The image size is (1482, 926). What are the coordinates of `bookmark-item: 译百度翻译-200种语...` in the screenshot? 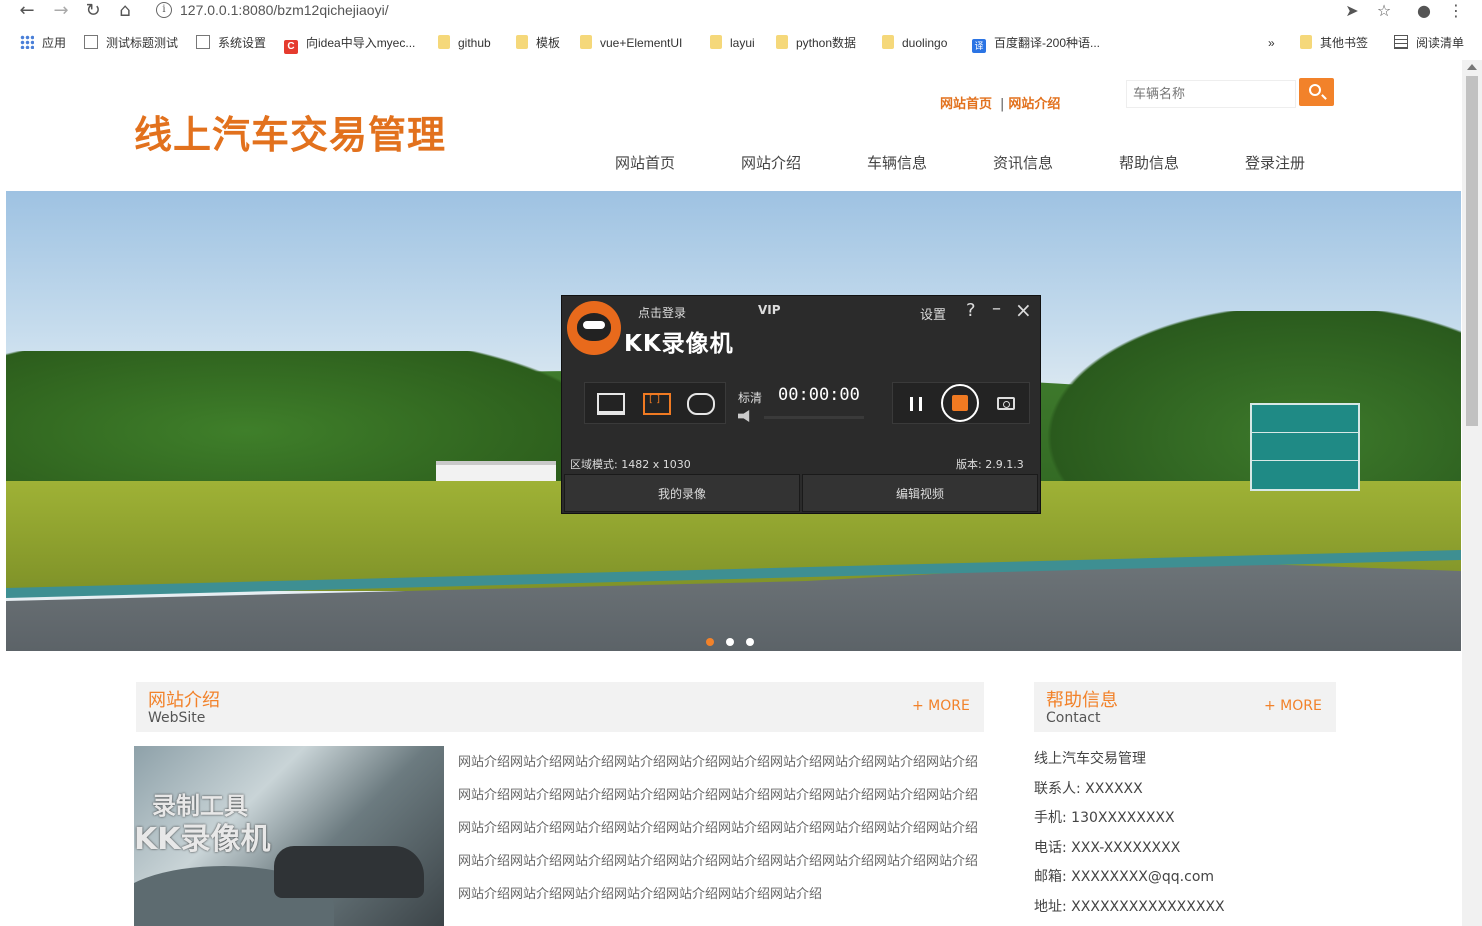 It's located at (1036, 43).